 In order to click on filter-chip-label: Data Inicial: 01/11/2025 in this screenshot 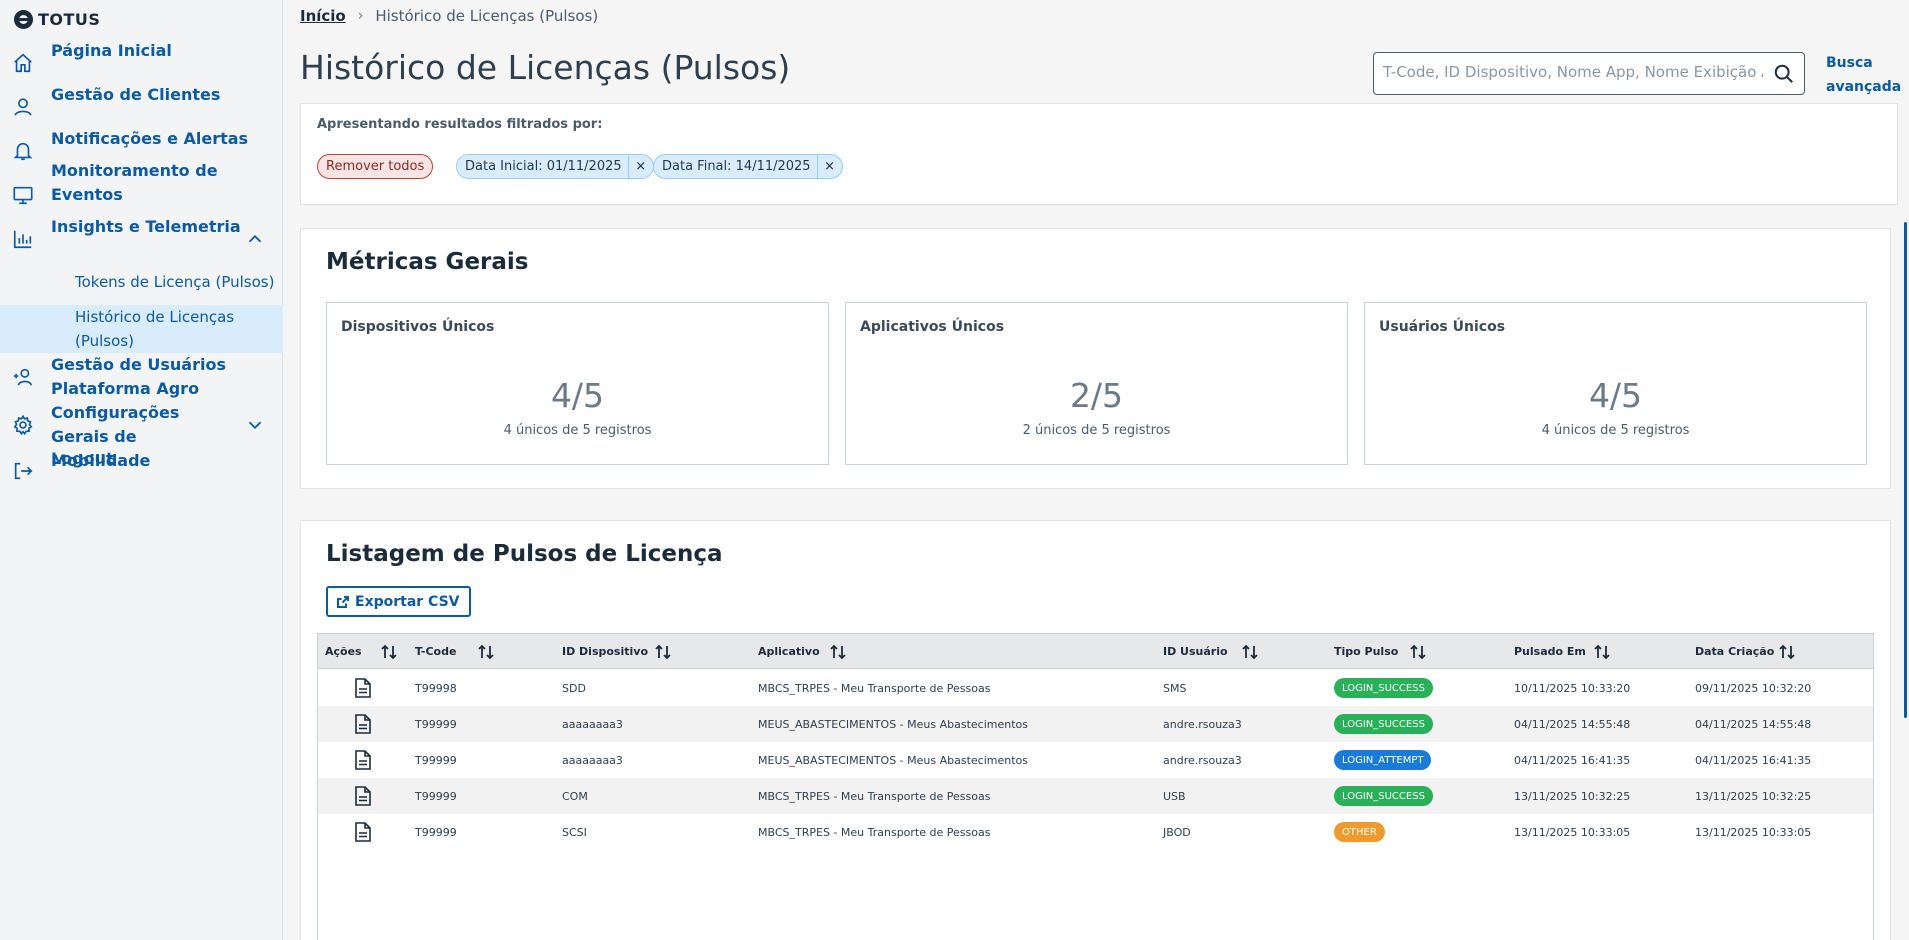, I will do `click(543, 166)`.